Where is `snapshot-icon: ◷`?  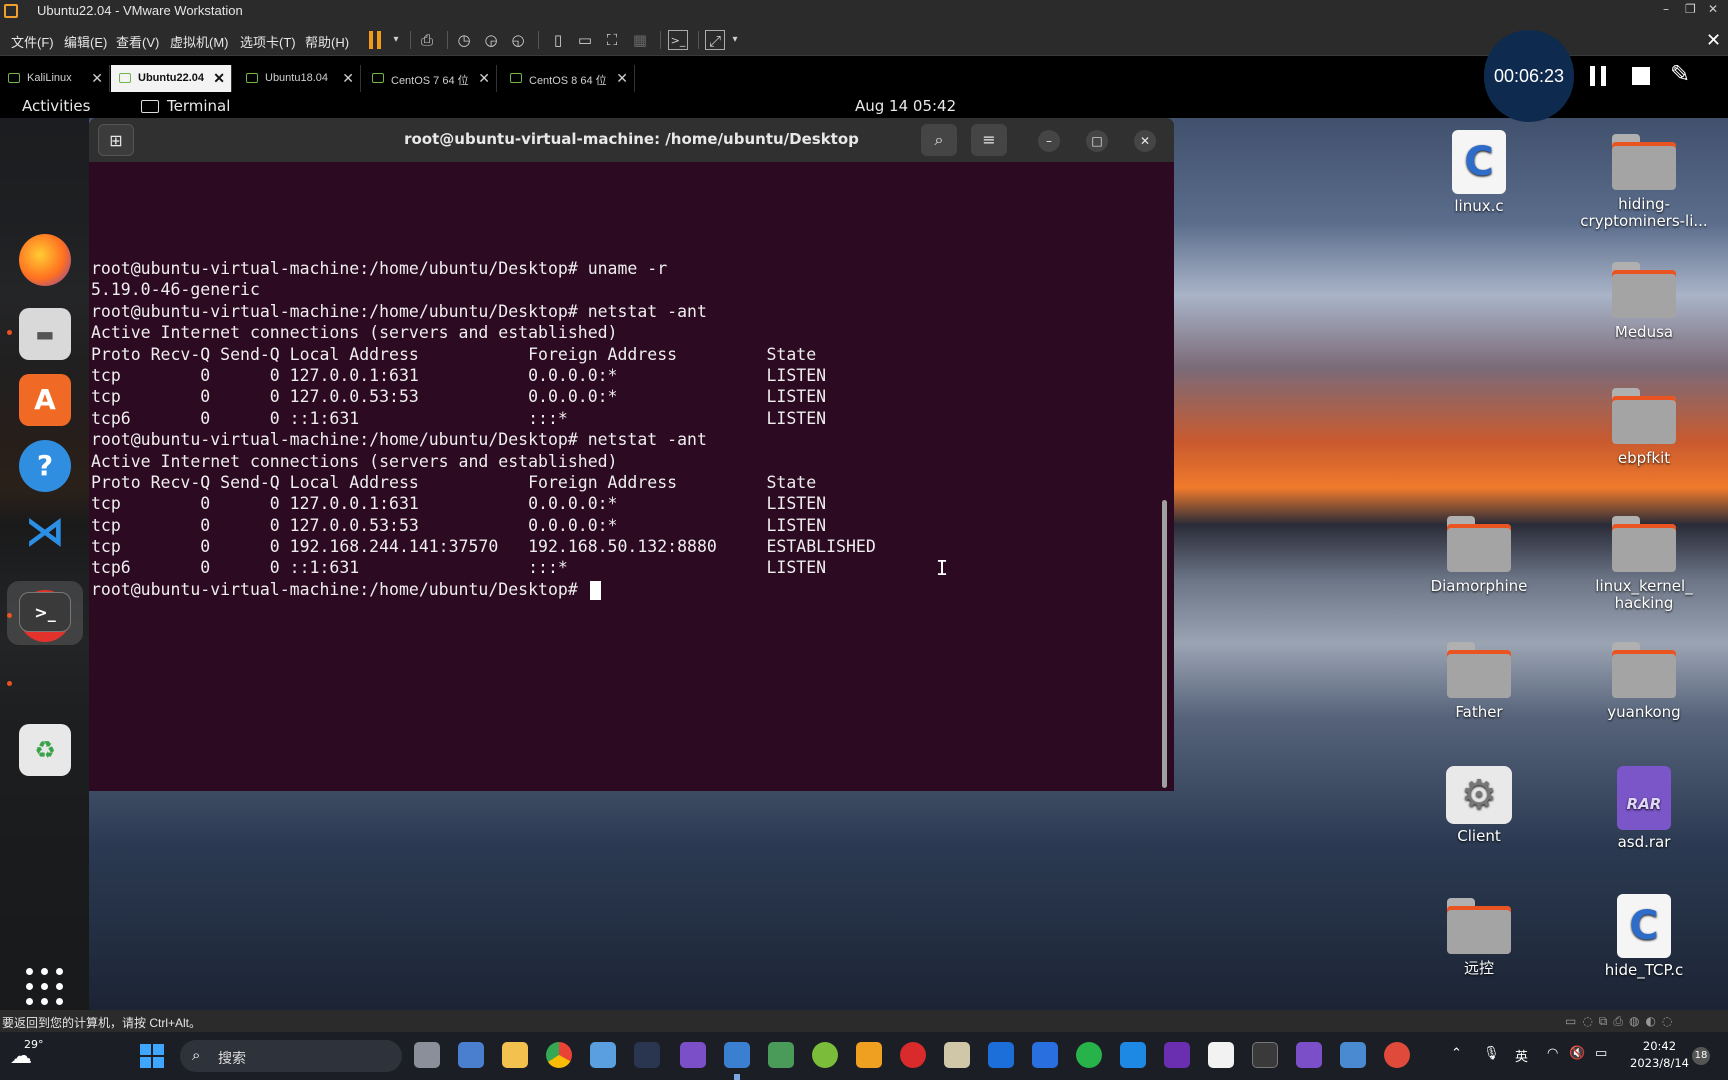 snapshot-icon: ◷ is located at coordinates (464, 40).